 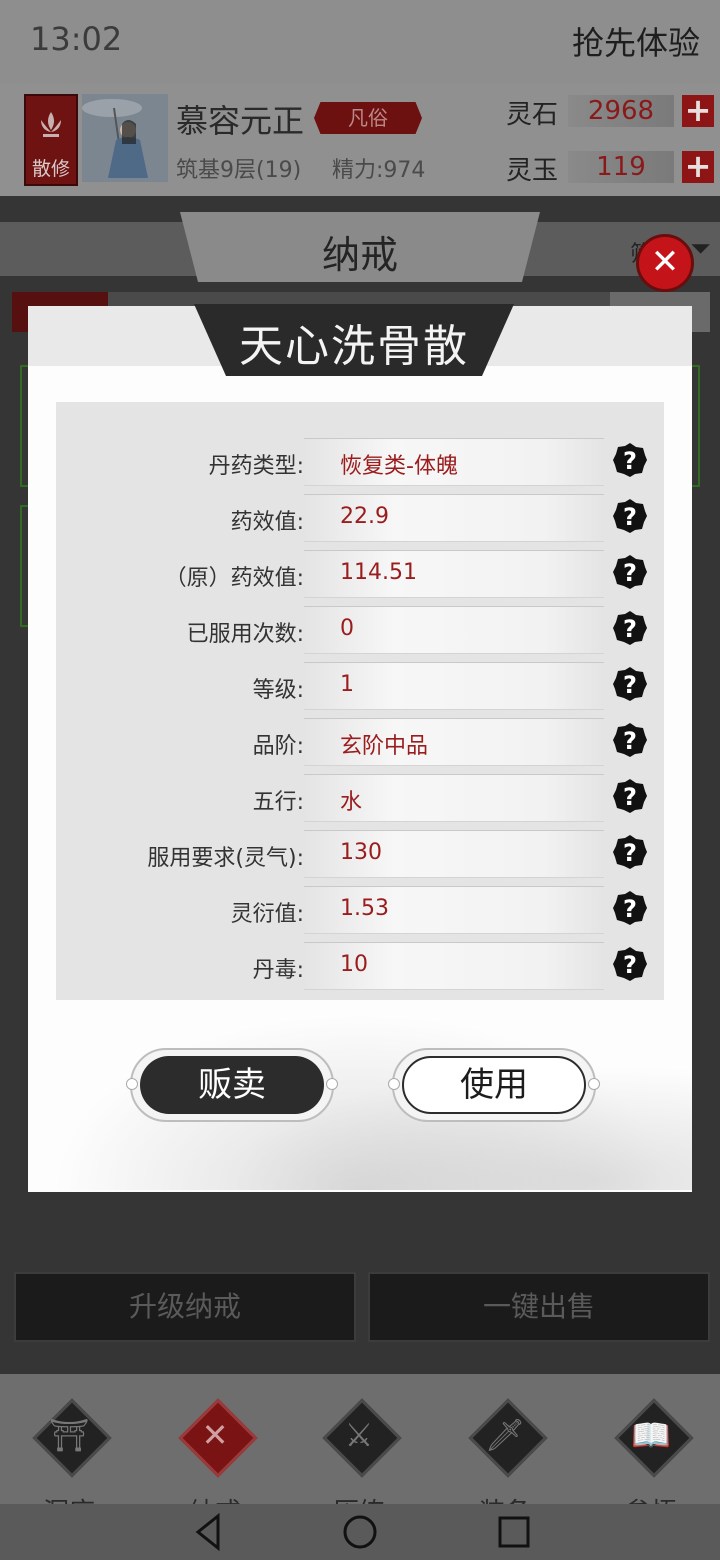 I want to click on gate-icon: ⛩, so click(x=69, y=1435).